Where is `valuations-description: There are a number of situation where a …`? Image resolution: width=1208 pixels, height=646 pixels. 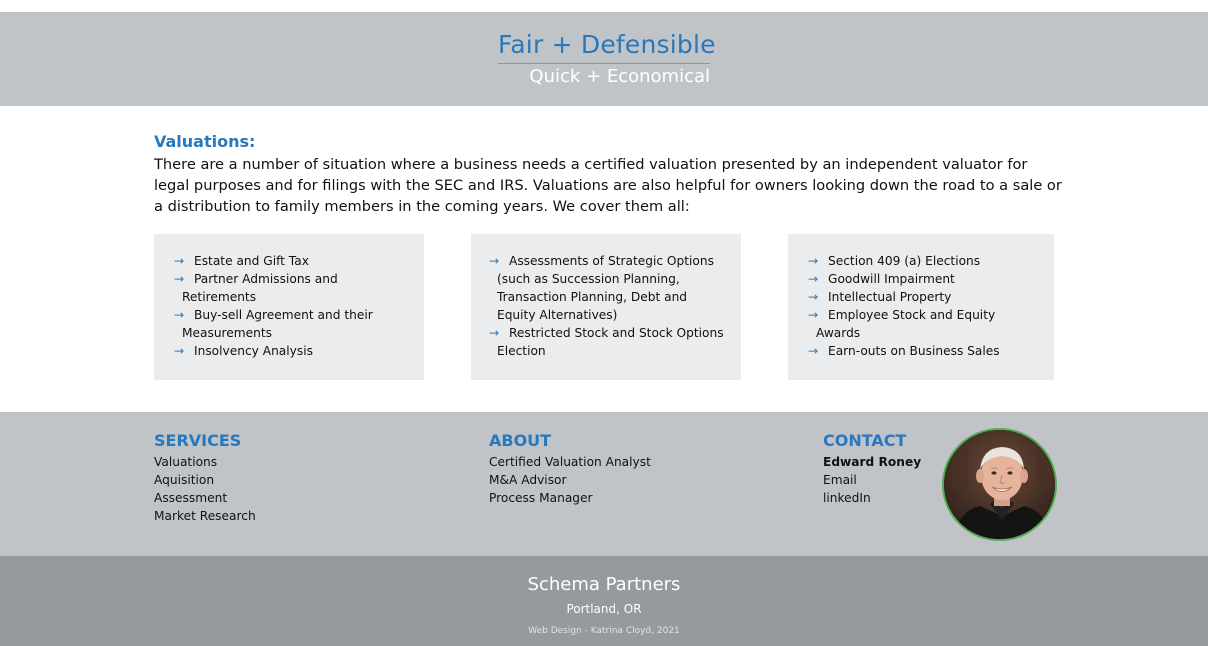 valuations-description: There are a number of situation where a … is located at coordinates (608, 185).